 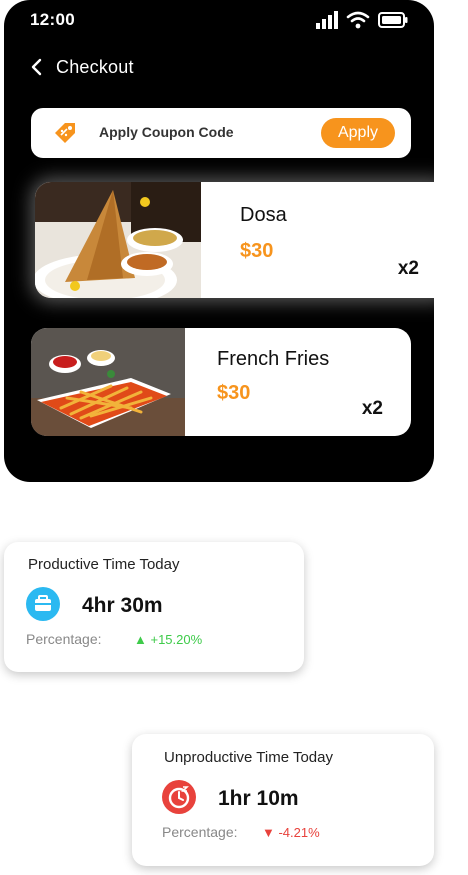 I want to click on cart-item-french-fries: French Fries $30 x2, so click(x=221, y=382).